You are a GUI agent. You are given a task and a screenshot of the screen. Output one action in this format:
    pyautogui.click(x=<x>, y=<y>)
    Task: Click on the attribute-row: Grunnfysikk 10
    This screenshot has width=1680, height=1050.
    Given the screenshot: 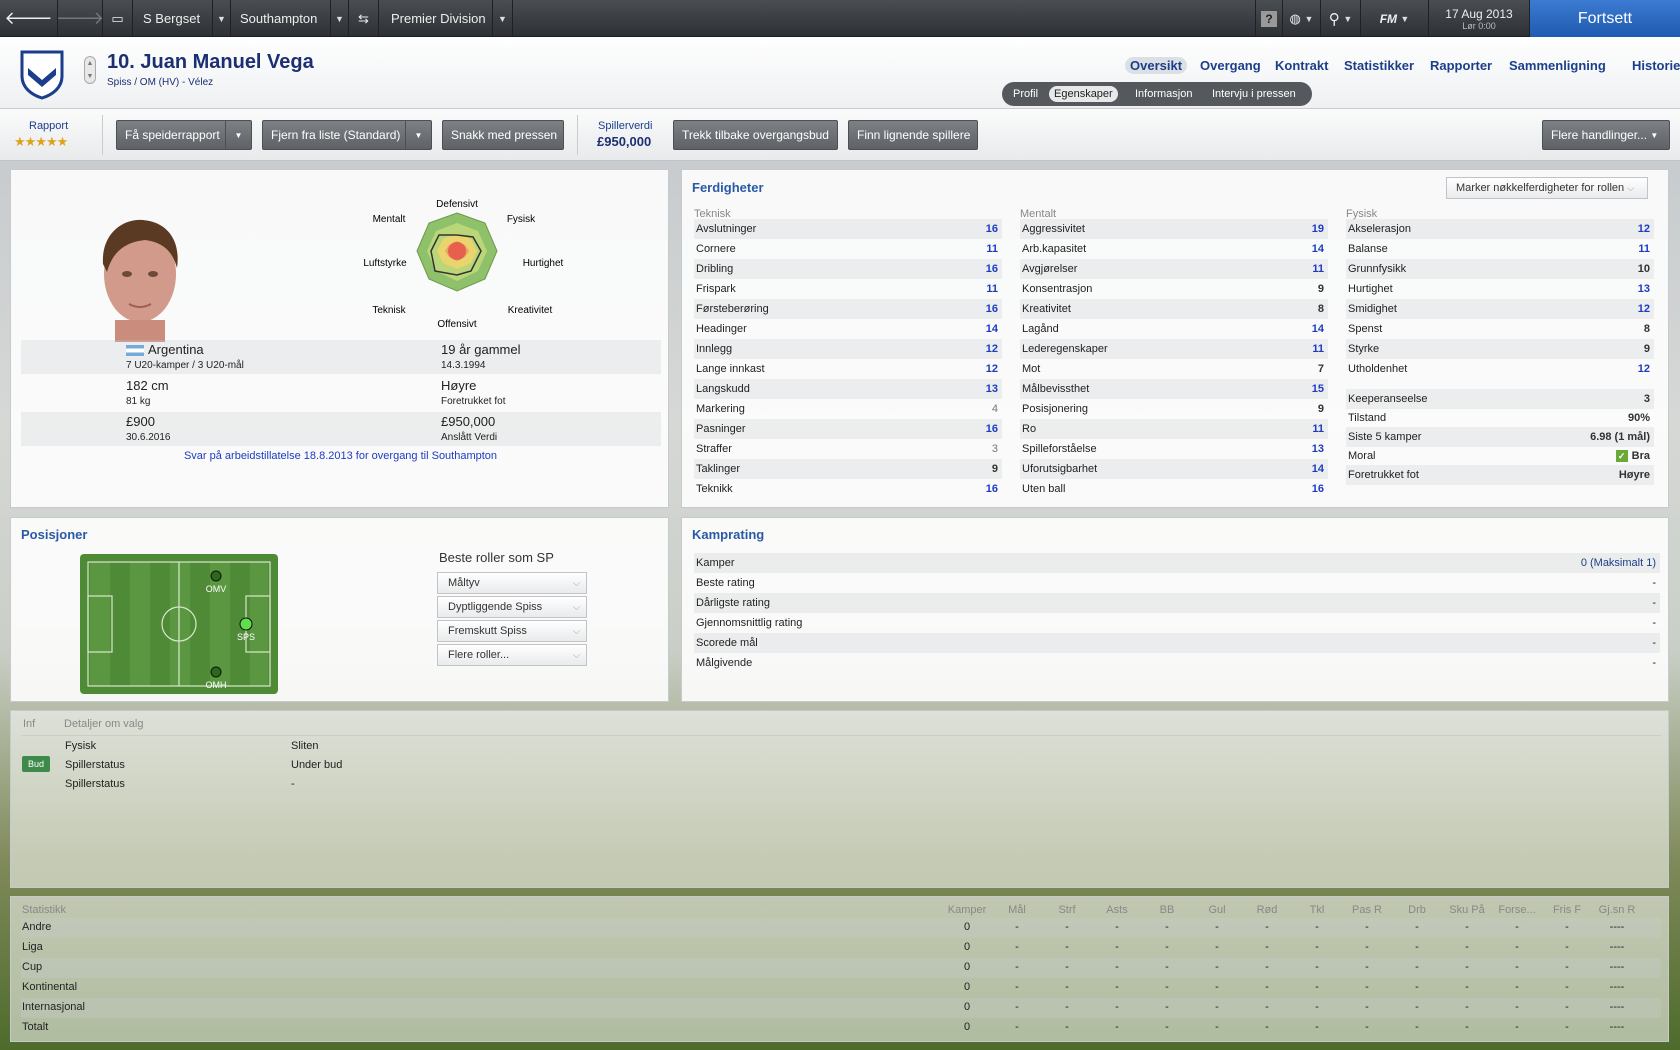 What is the action you would take?
    pyautogui.click(x=1500, y=269)
    